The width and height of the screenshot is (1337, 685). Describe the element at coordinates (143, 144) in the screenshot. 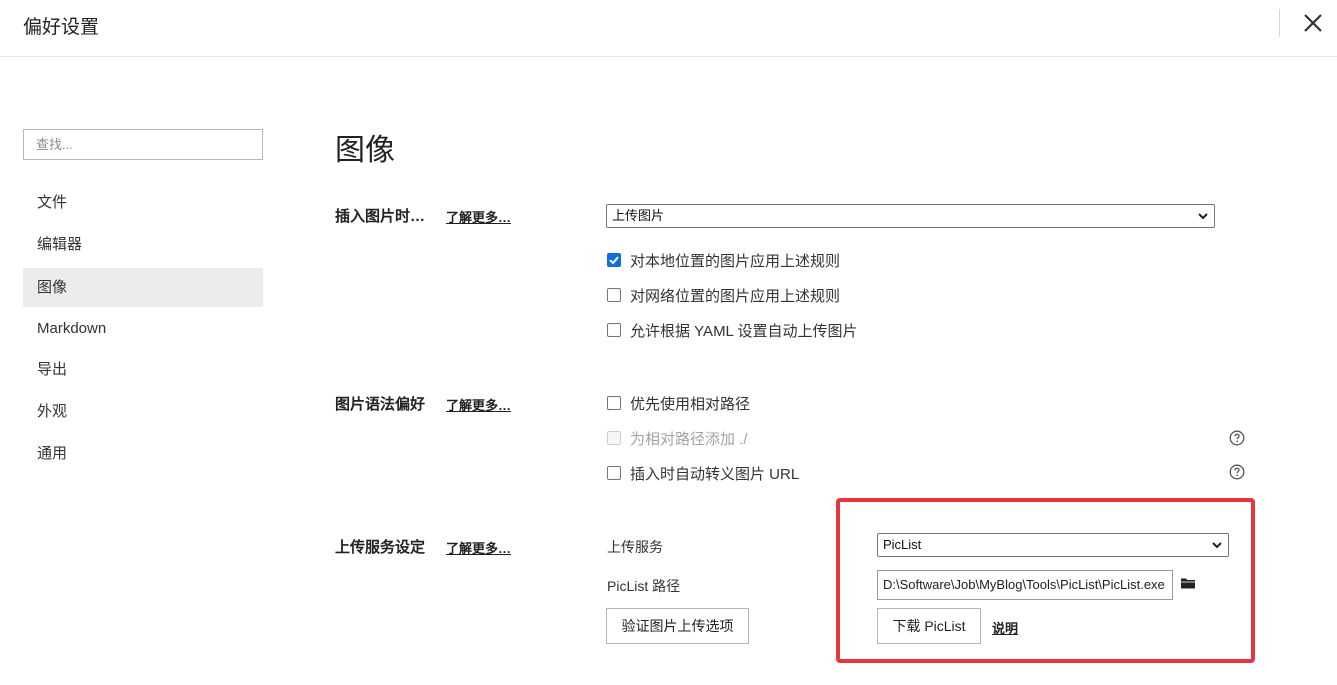

I see `search-input` at that location.